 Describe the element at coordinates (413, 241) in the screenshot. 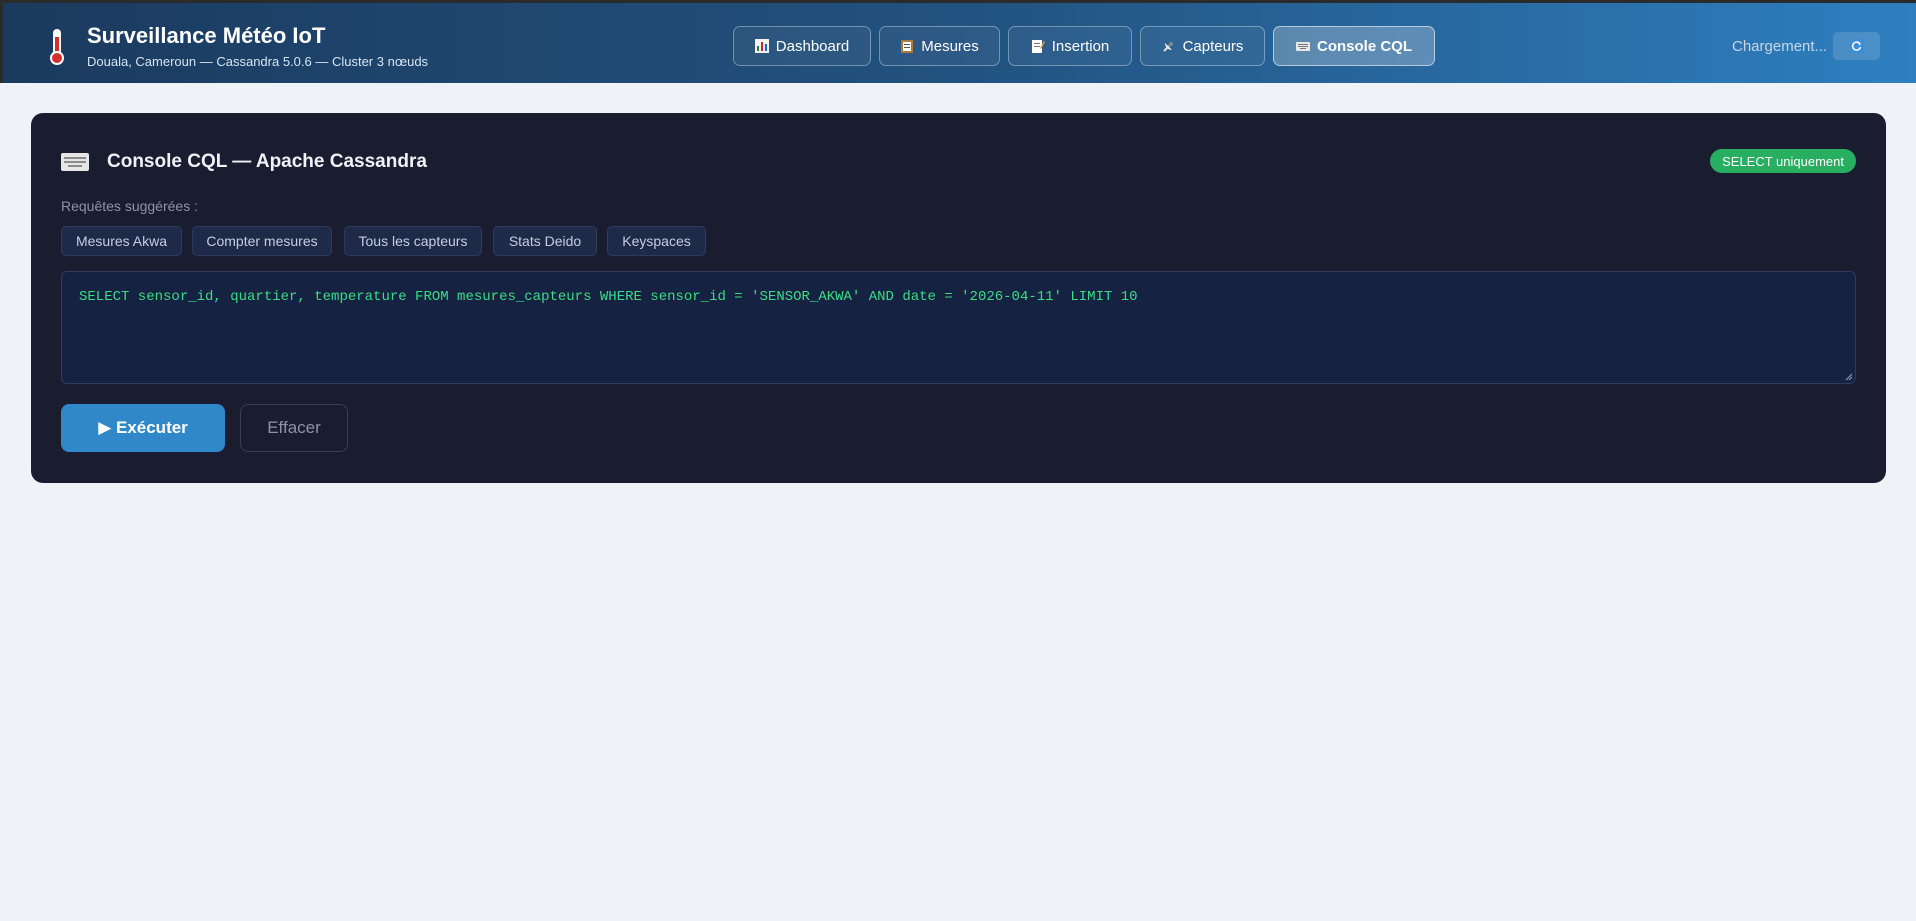

I see `suggestion-chip: Tous les capteurs` at that location.